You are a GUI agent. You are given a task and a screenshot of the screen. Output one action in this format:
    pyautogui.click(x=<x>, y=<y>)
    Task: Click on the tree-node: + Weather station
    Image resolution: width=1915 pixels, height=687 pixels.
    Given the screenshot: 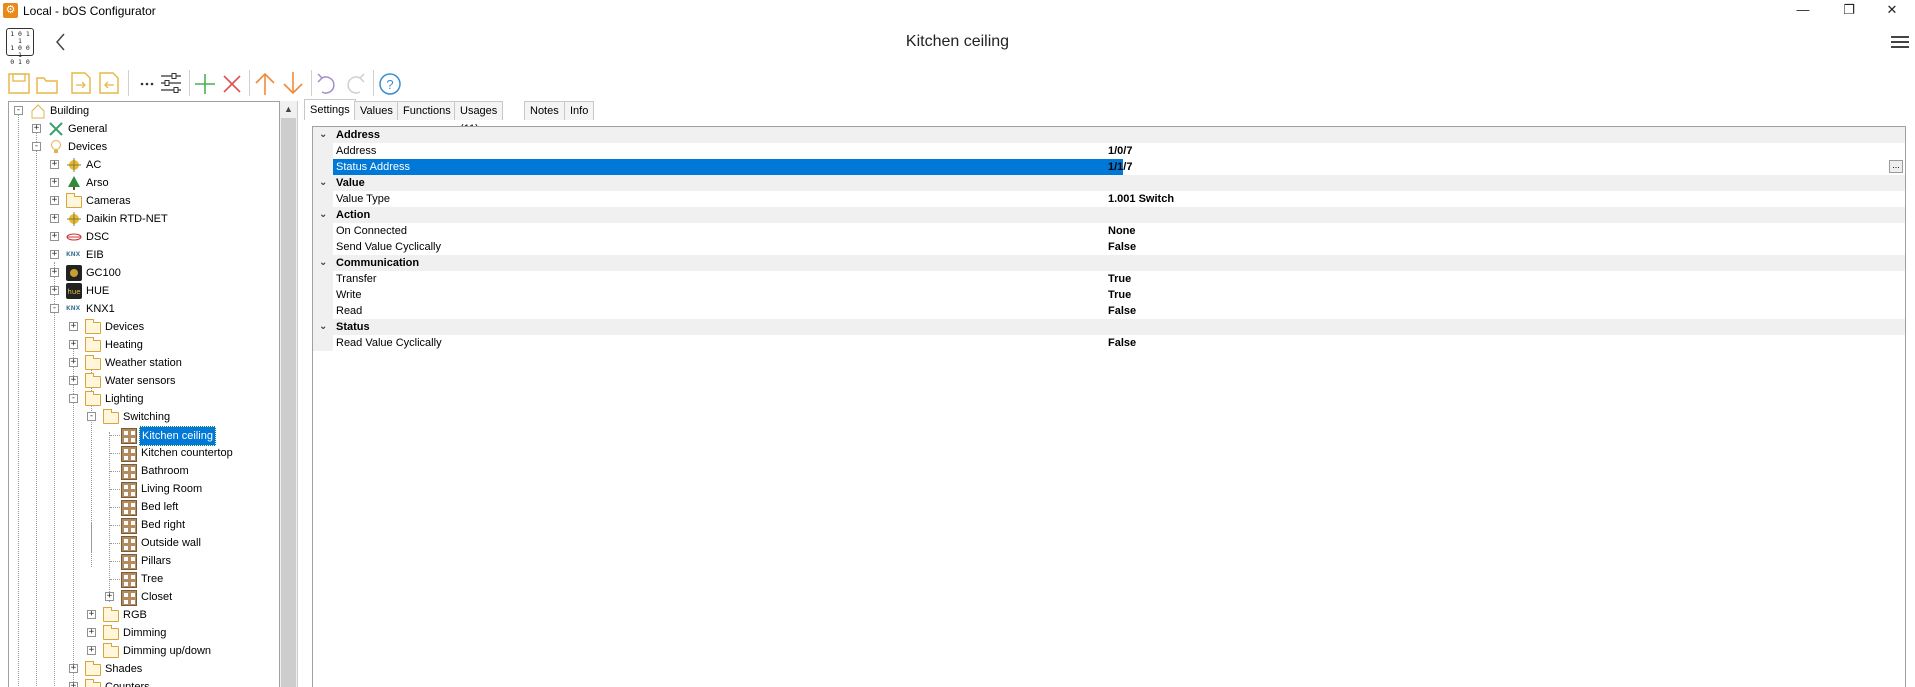 What is the action you would take?
    pyautogui.click(x=144, y=363)
    